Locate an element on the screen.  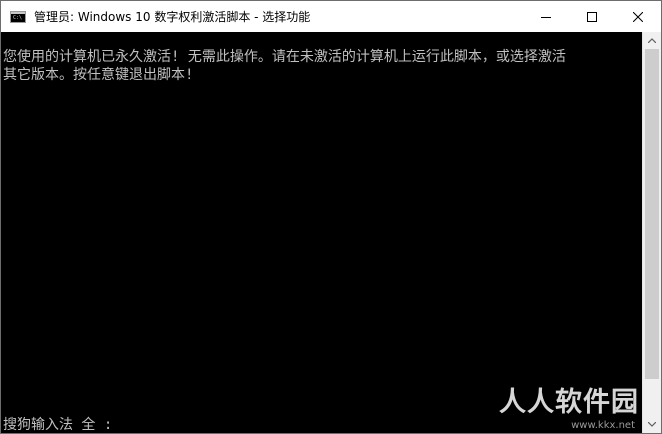
watermark-logo: 人人软件园 is located at coordinates (569, 402).